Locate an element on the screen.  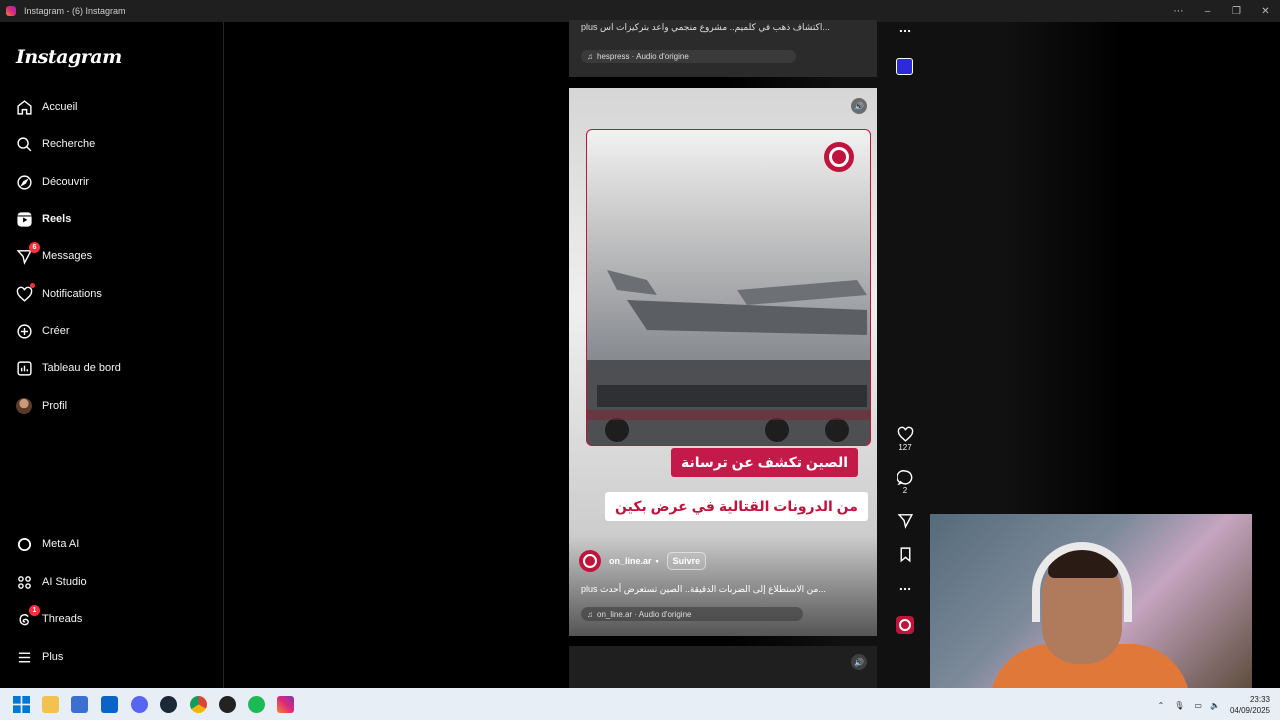
sidebar-item-label: Notifications is located at coordinates (72, 294).